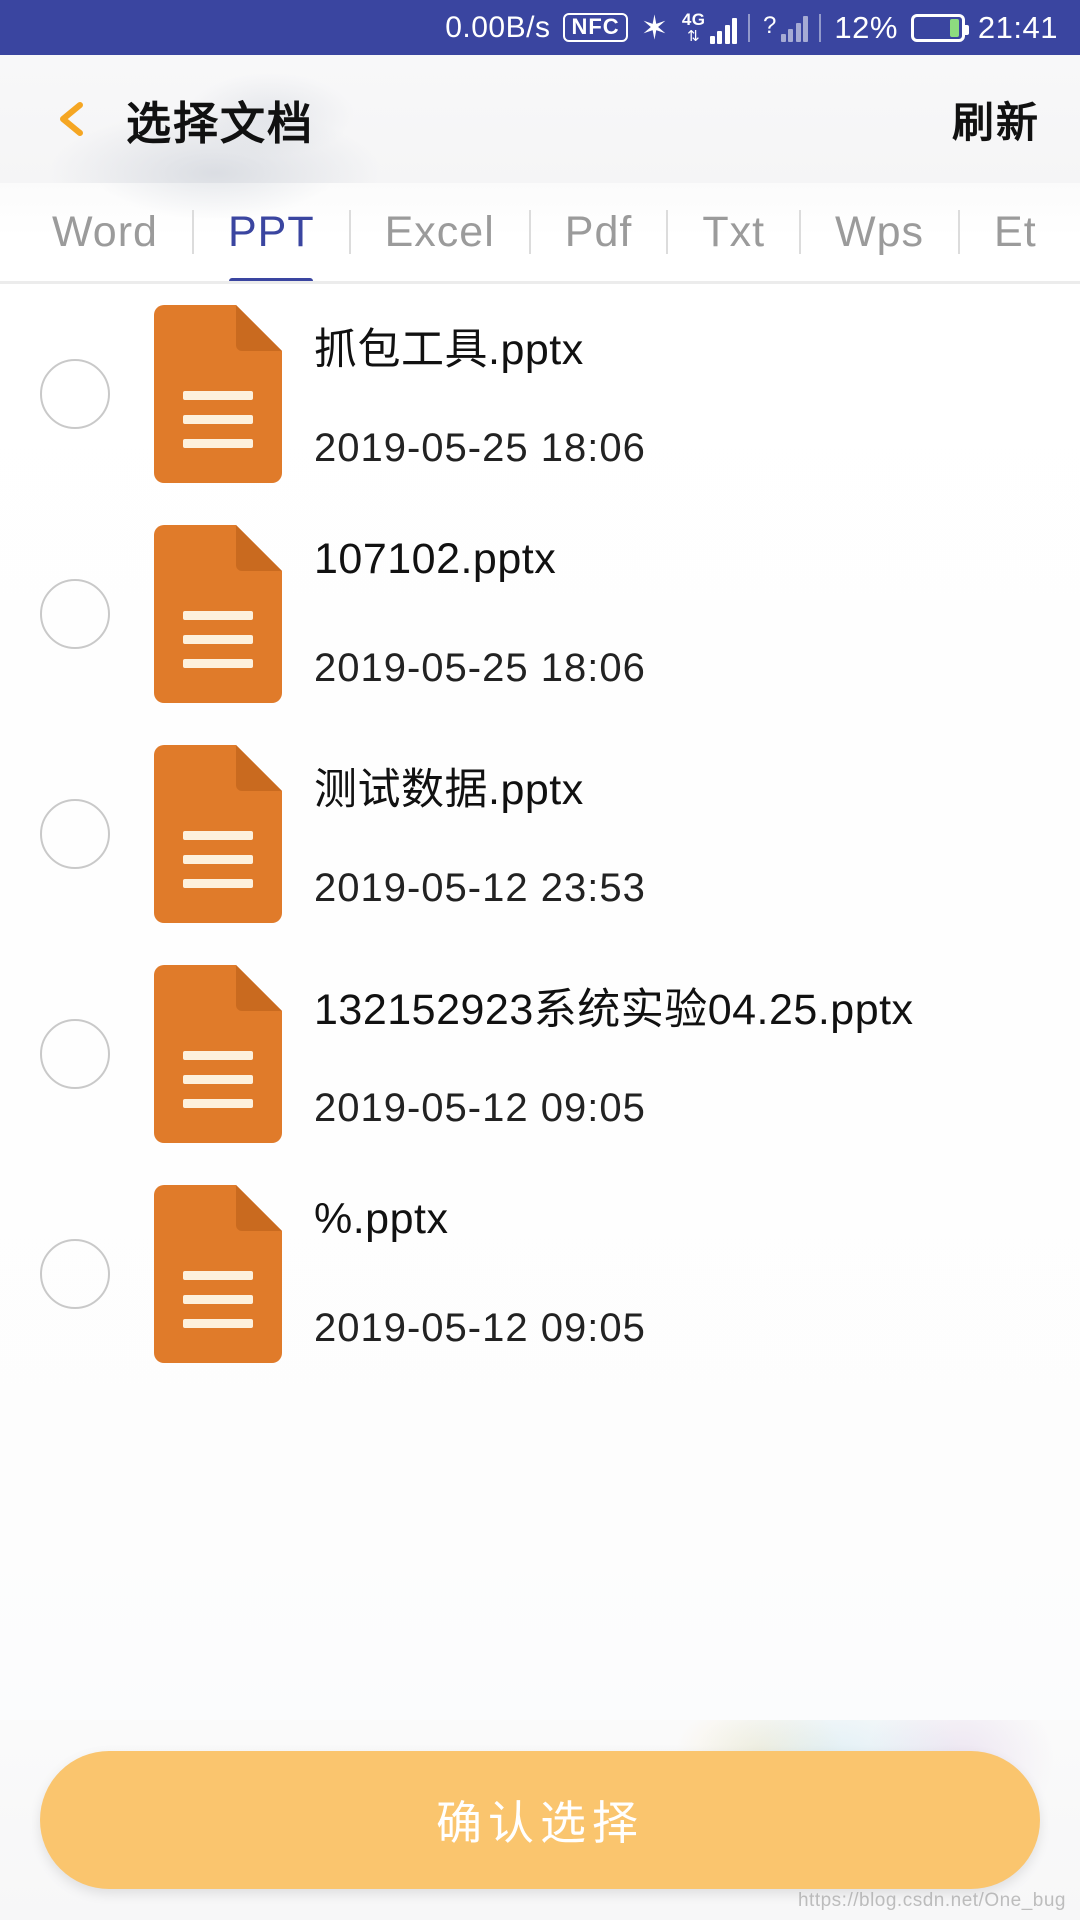 The height and width of the screenshot is (1920, 1080). Describe the element at coordinates (693, 27) in the screenshot. I see `sim1-network-type-label: 4G ⇅` at that location.